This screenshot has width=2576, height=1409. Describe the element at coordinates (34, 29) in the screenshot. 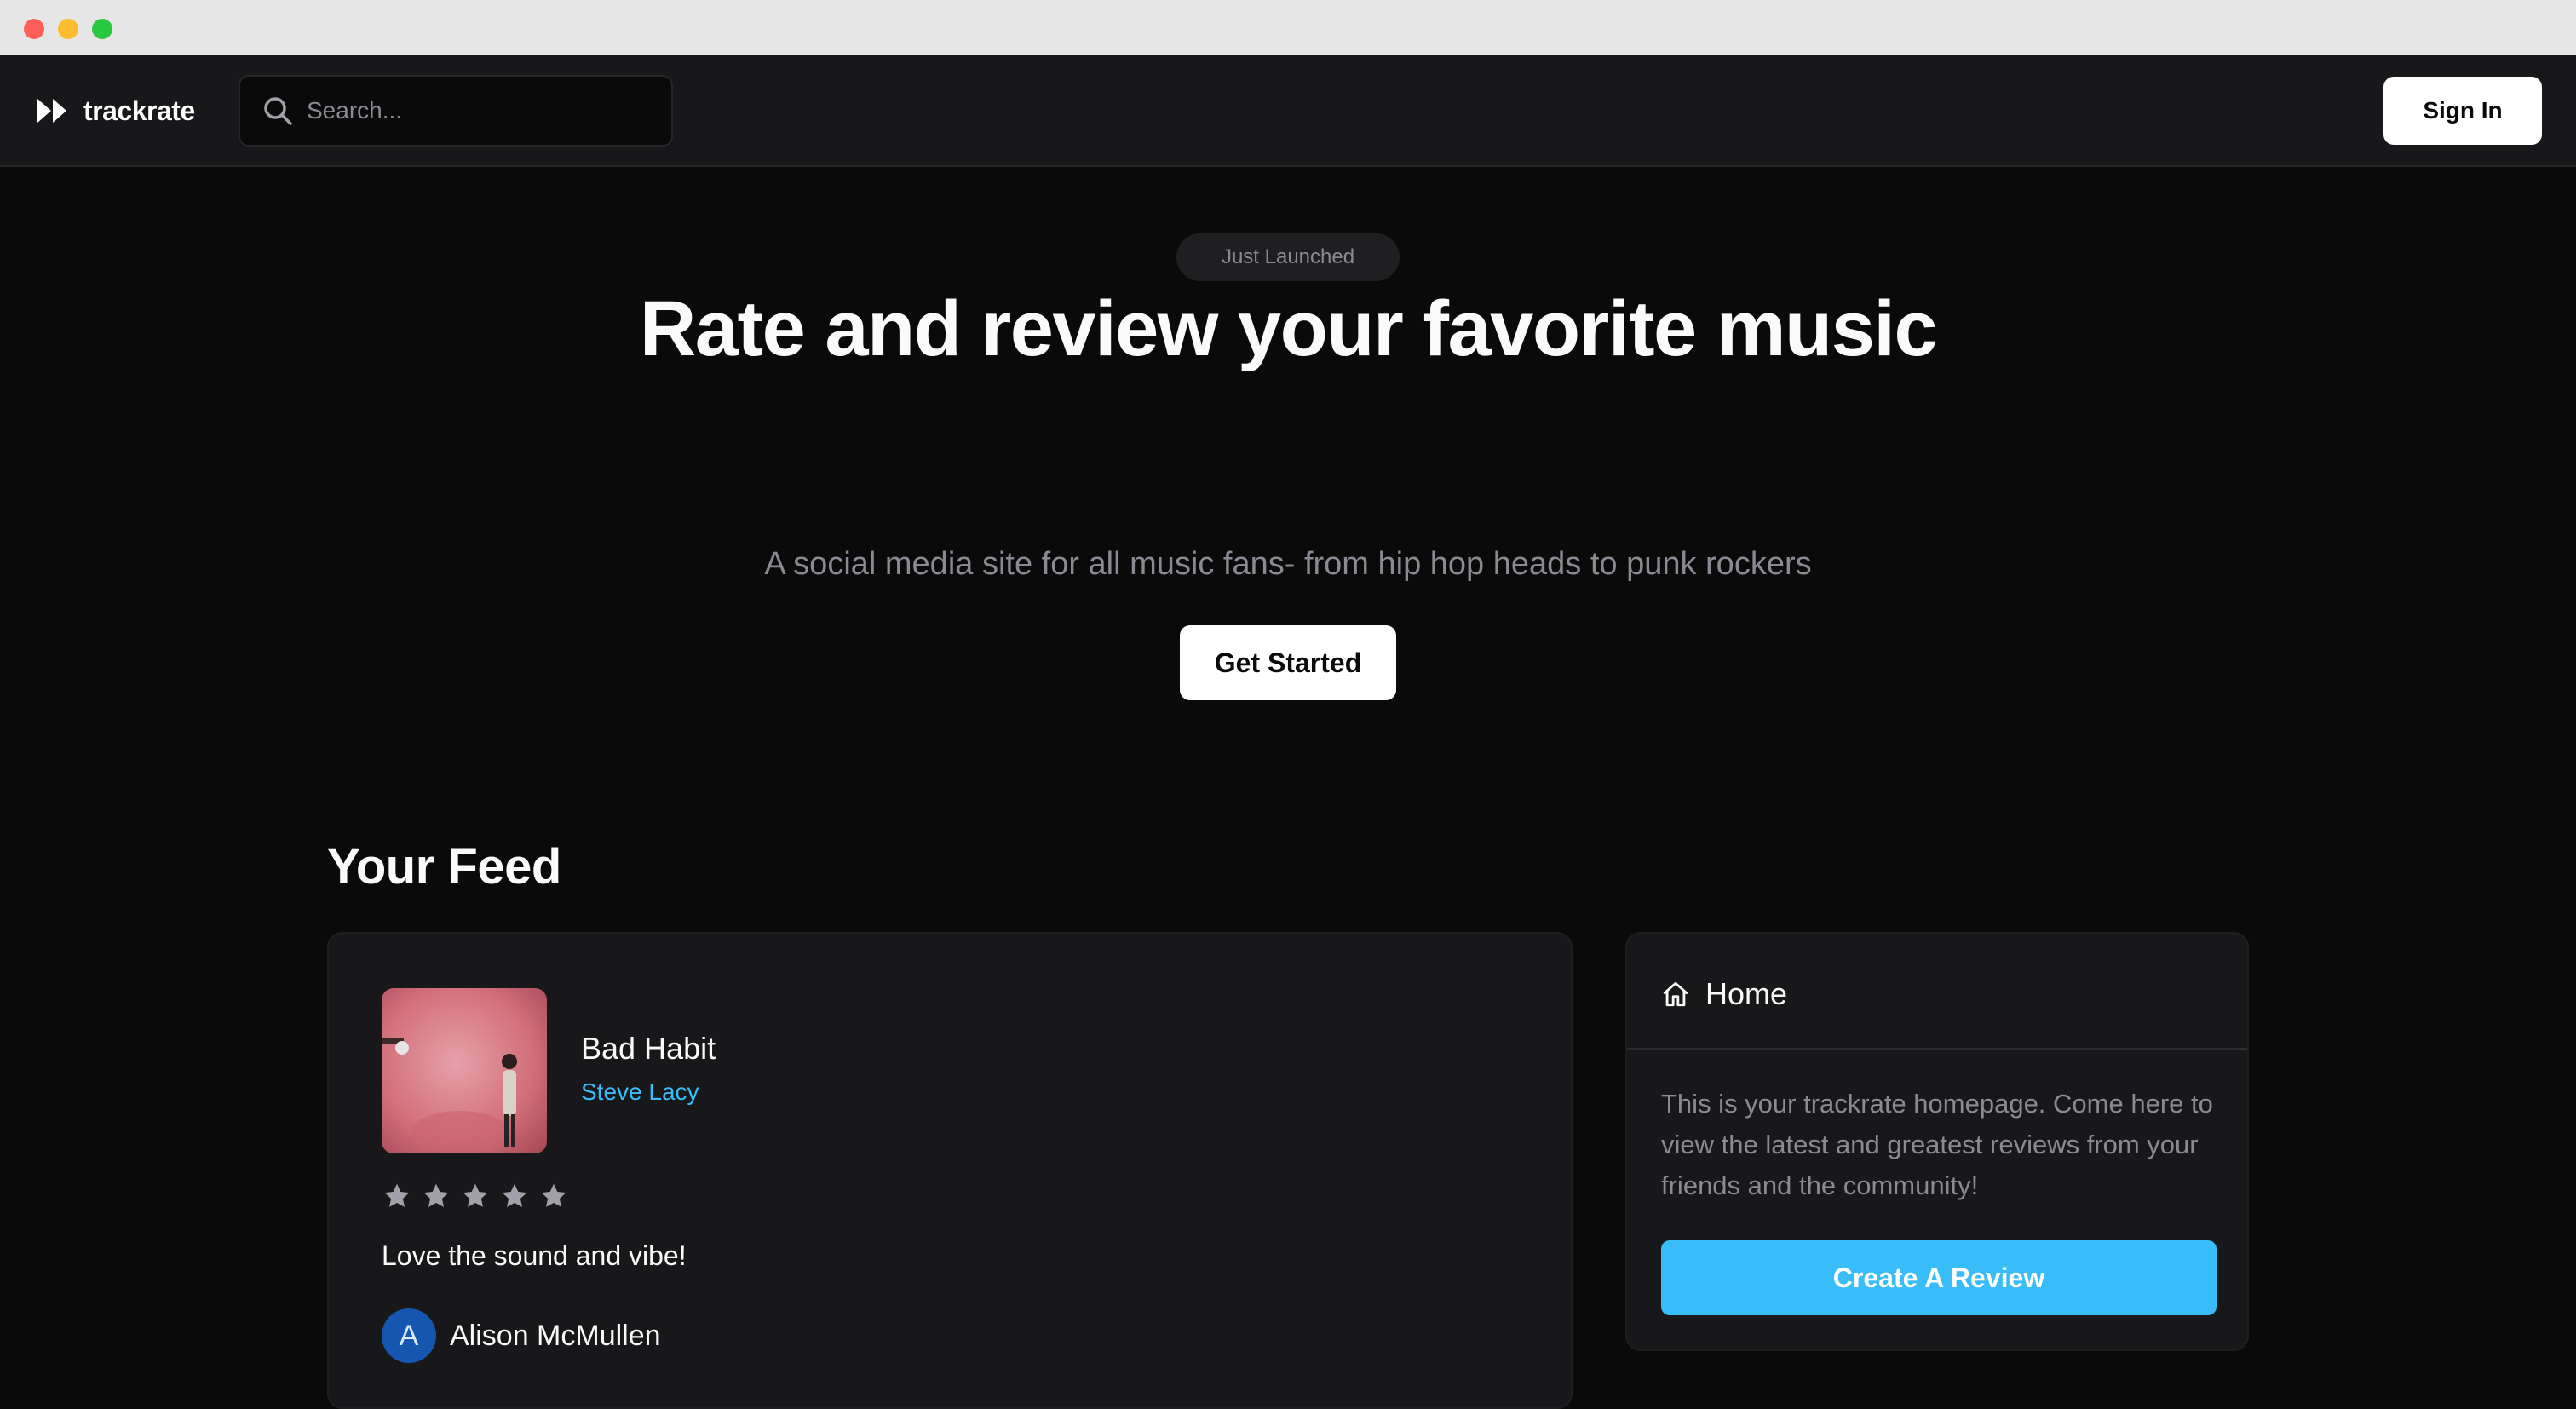

I see `window-close-button` at that location.